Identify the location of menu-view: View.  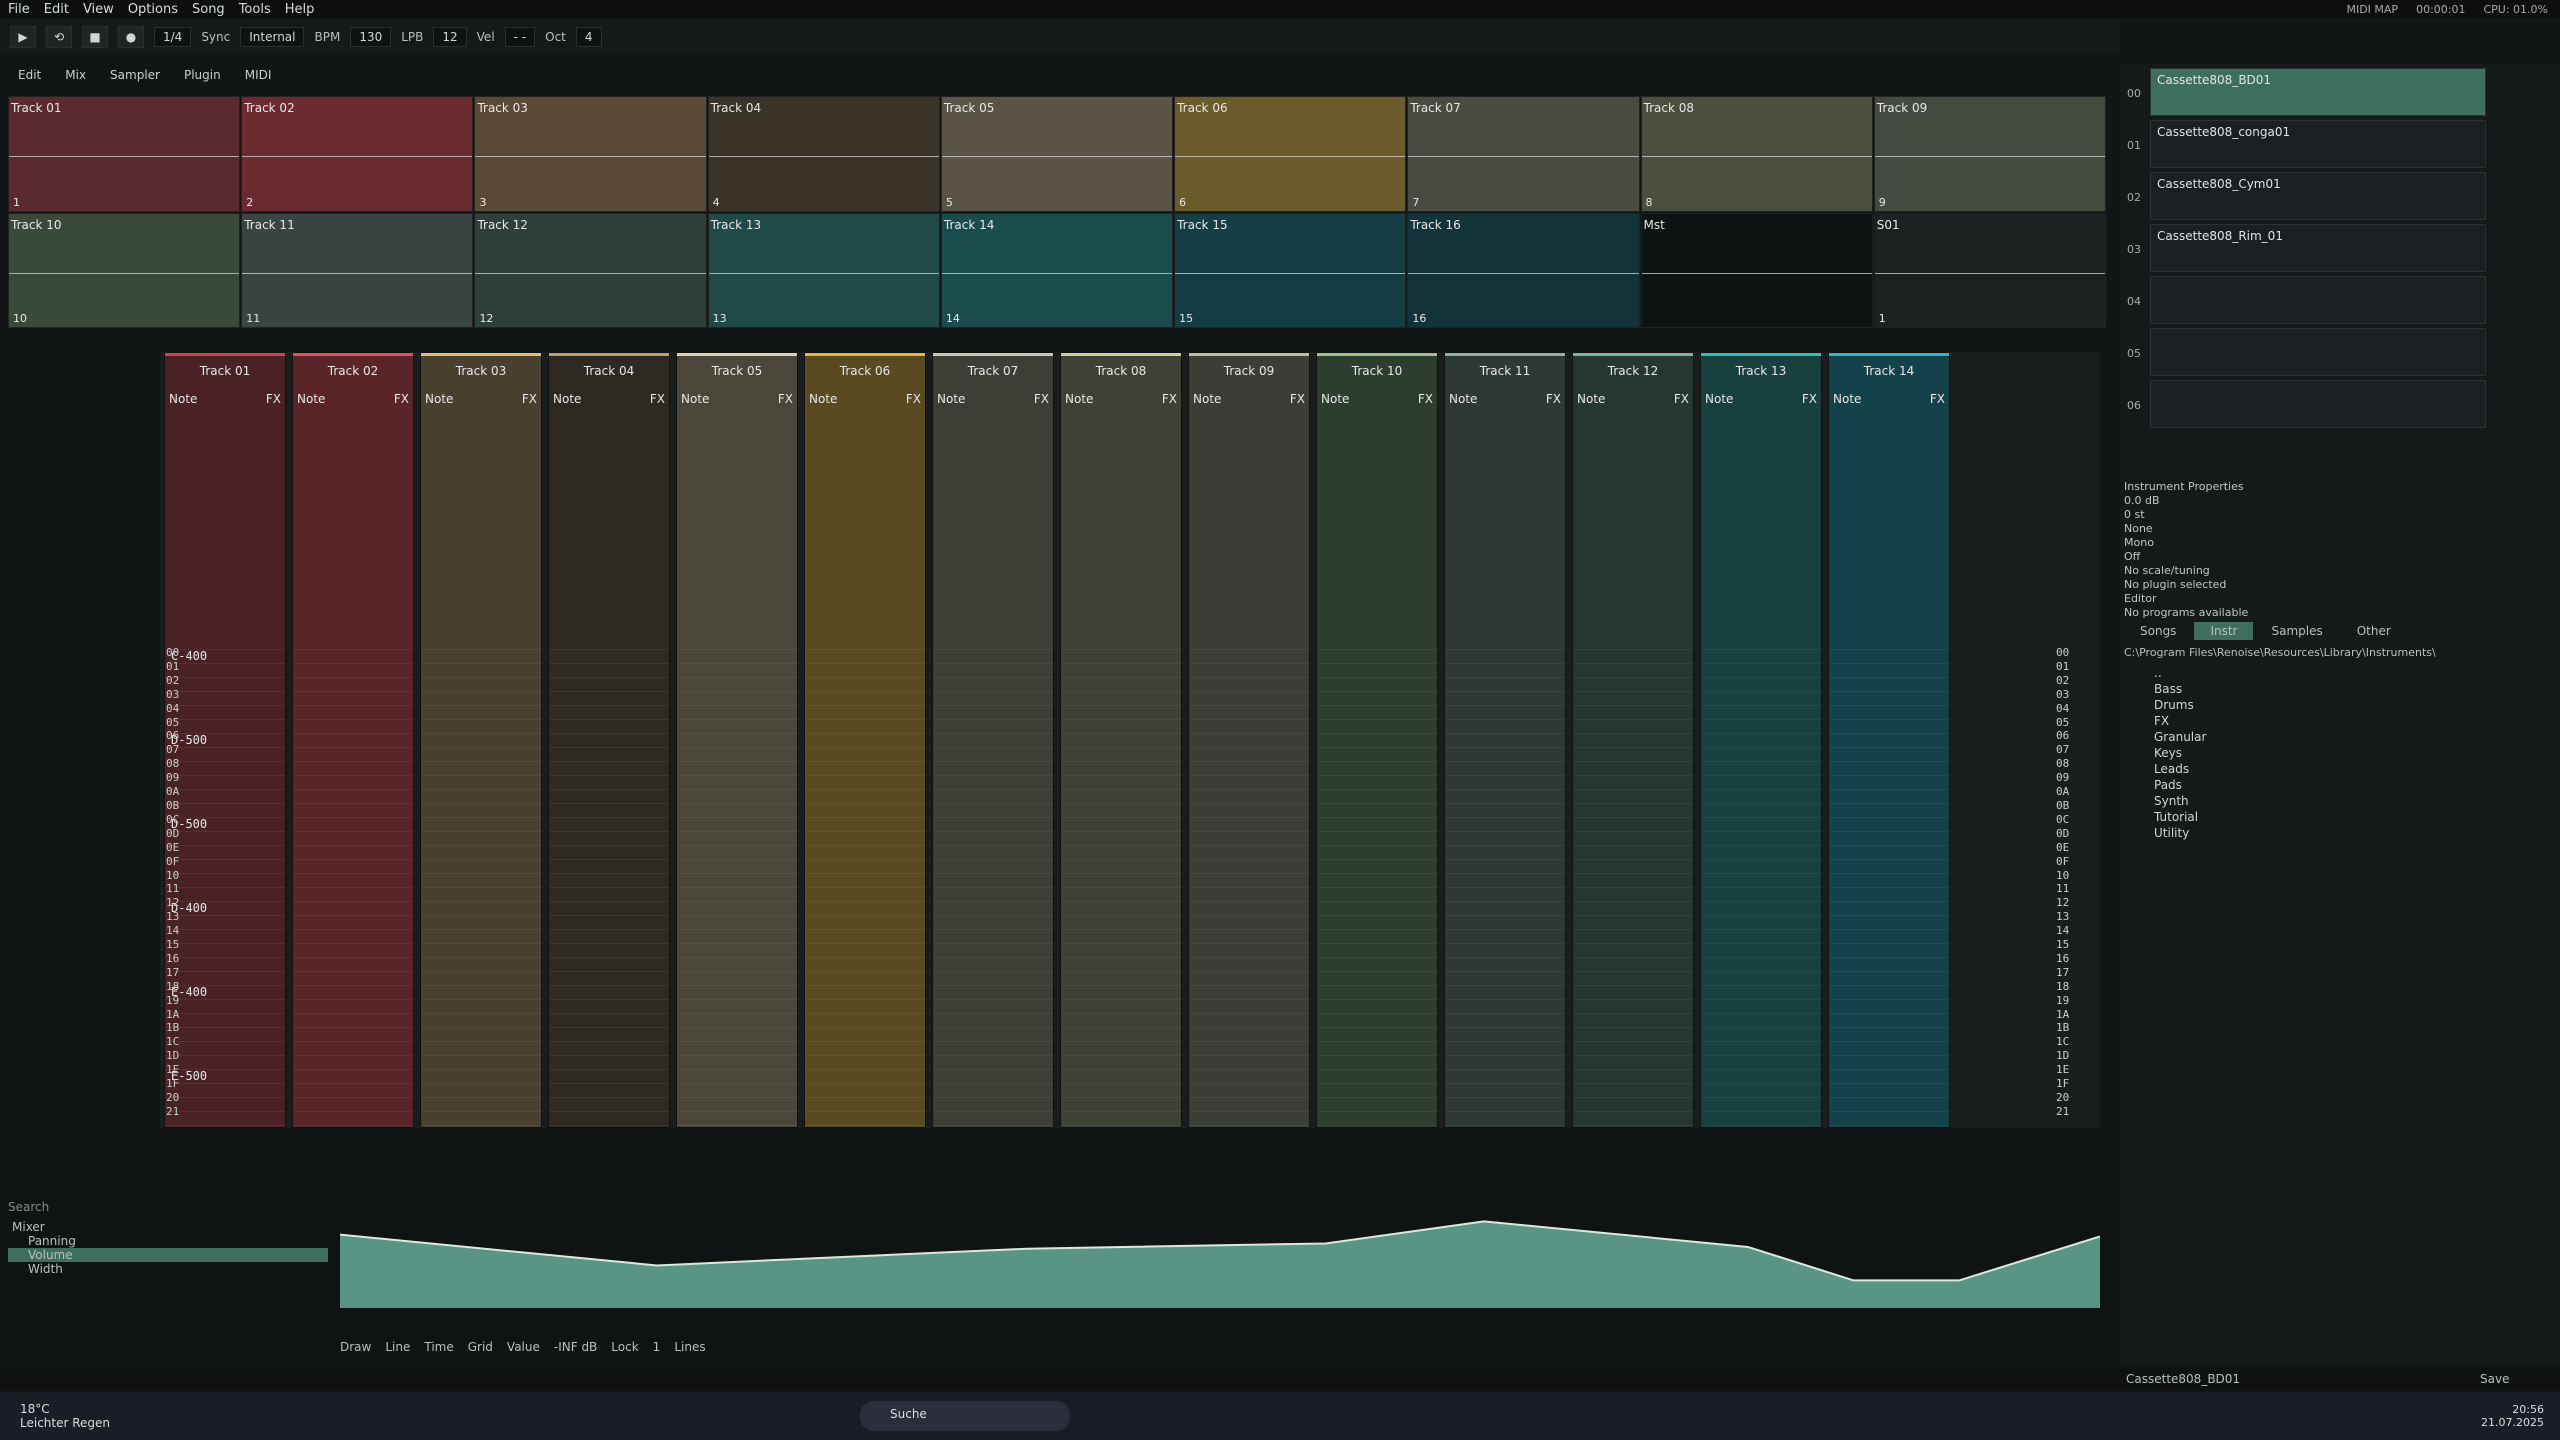
(98, 9).